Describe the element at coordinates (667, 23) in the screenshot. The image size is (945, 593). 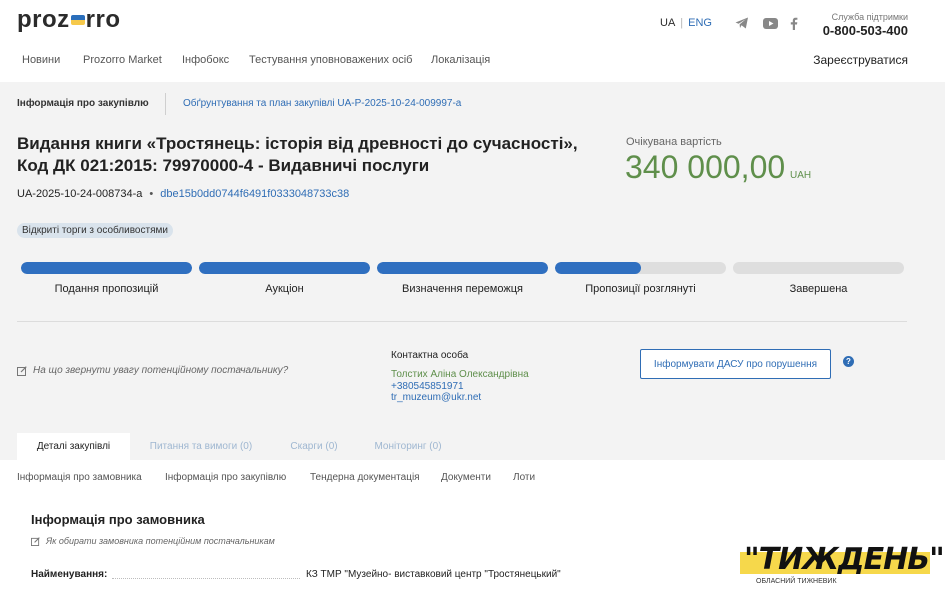
I see `lang-ua: UA` at that location.